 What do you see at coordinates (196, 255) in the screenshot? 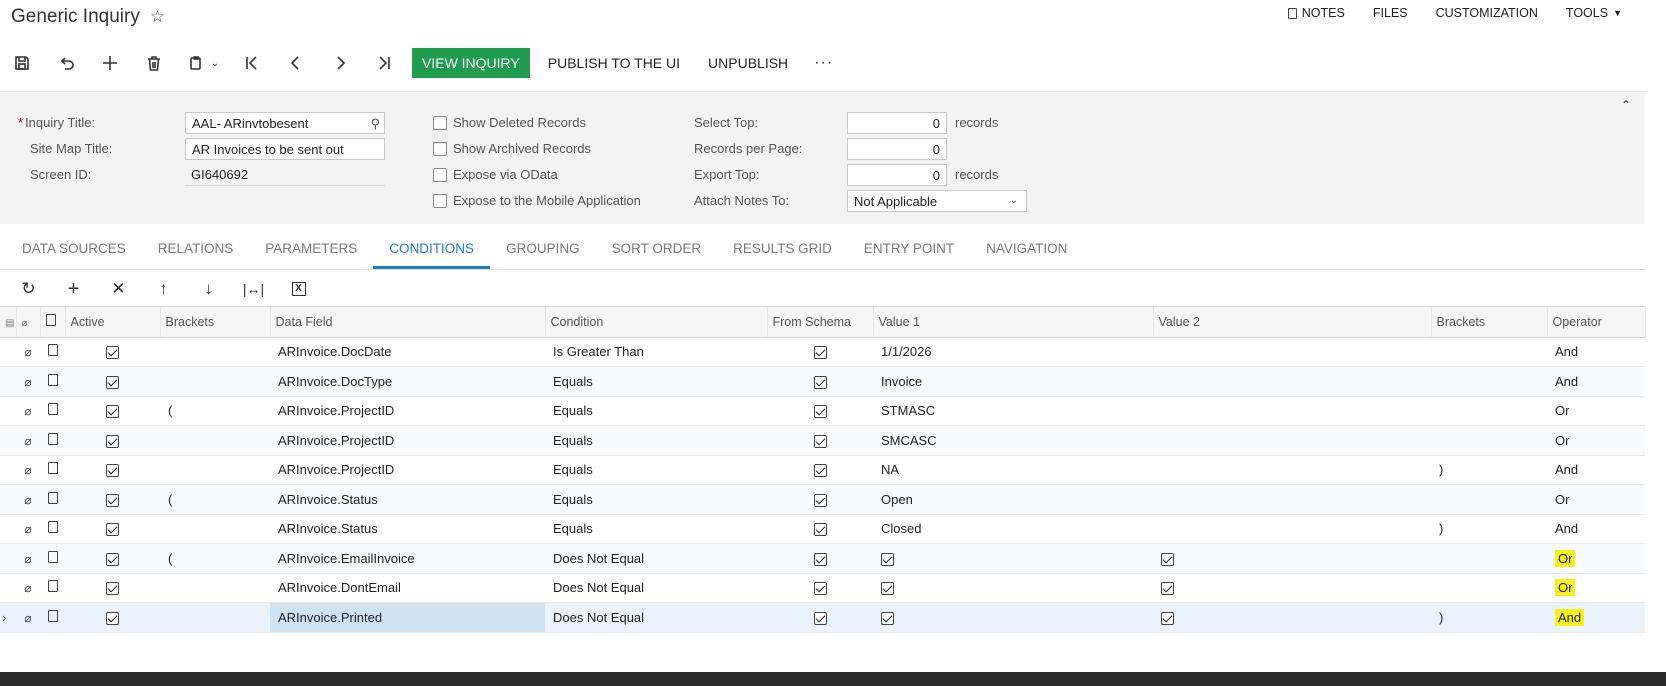
I see `tab-relations: RELATIONS` at bounding box center [196, 255].